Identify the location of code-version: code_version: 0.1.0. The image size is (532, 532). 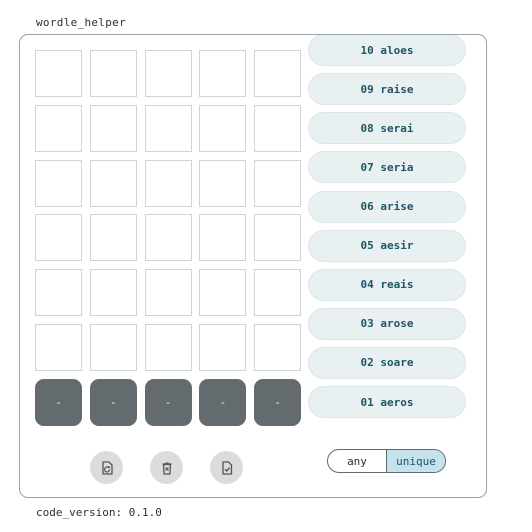
(99, 512).